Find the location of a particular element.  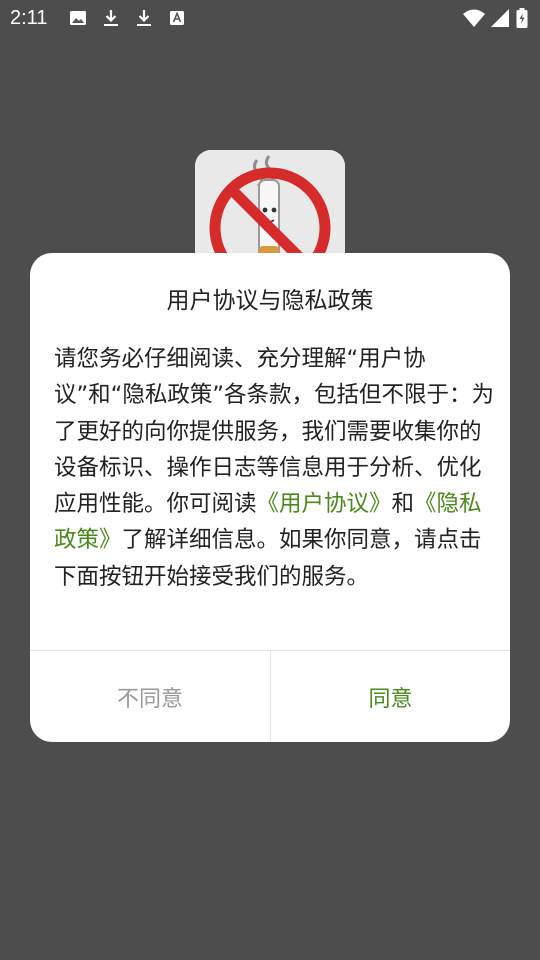

dialog-title: 用户协议与隐私政策 is located at coordinates (270, 301).